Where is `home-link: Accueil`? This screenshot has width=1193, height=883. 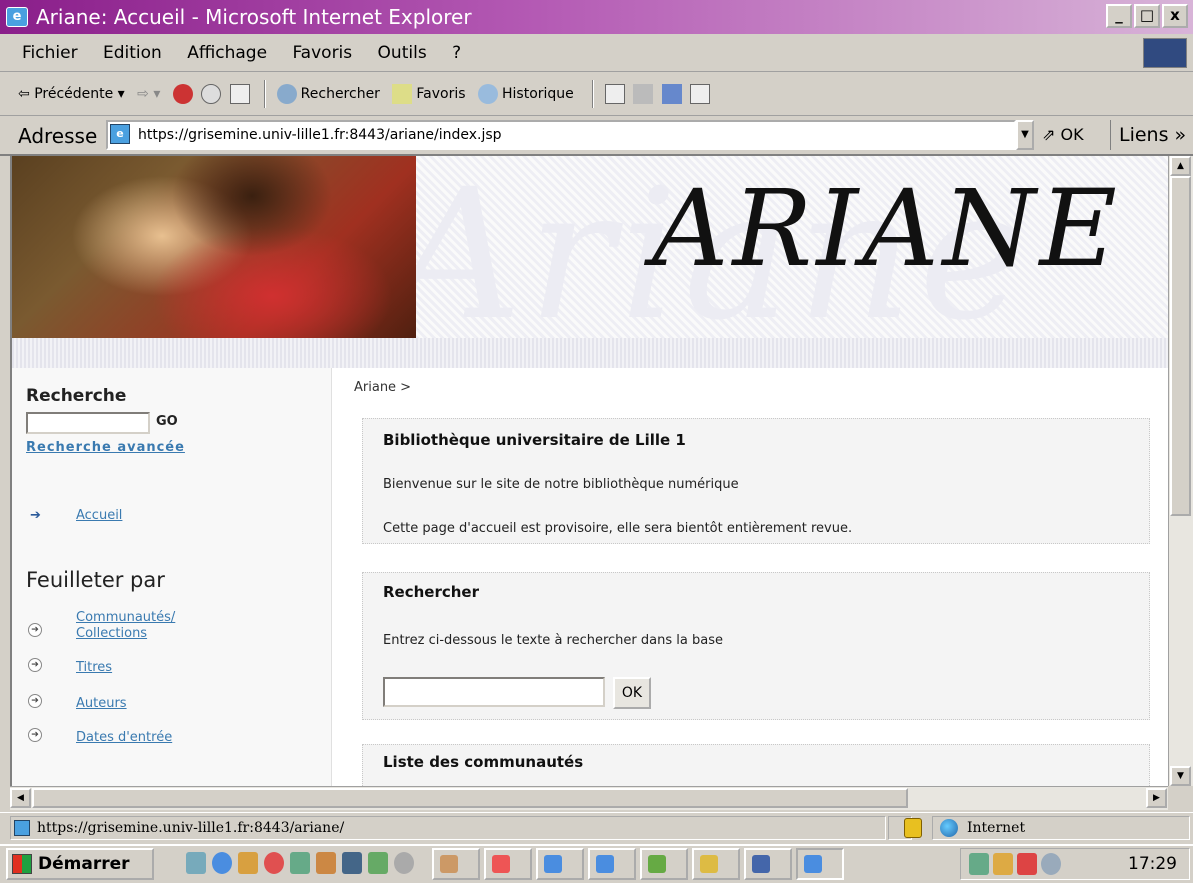
home-link: Accueil is located at coordinates (99, 515).